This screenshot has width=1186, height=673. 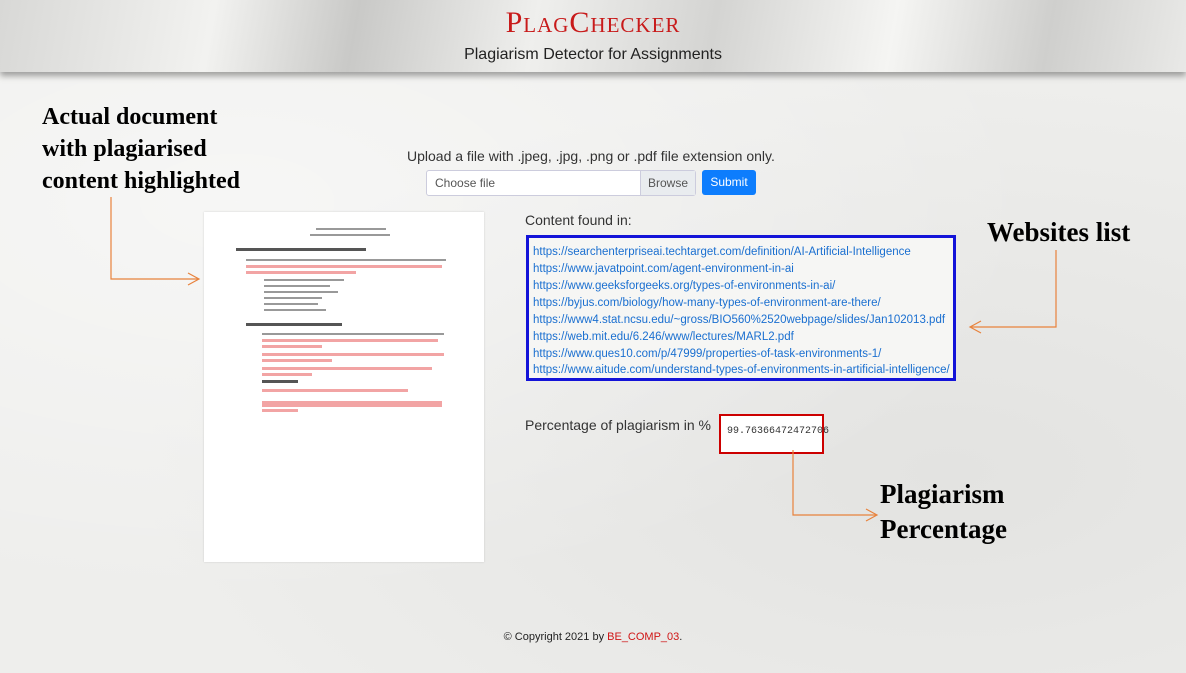 I want to click on footer-copyright: © Copyright 2021 by, so click(x=555, y=637).